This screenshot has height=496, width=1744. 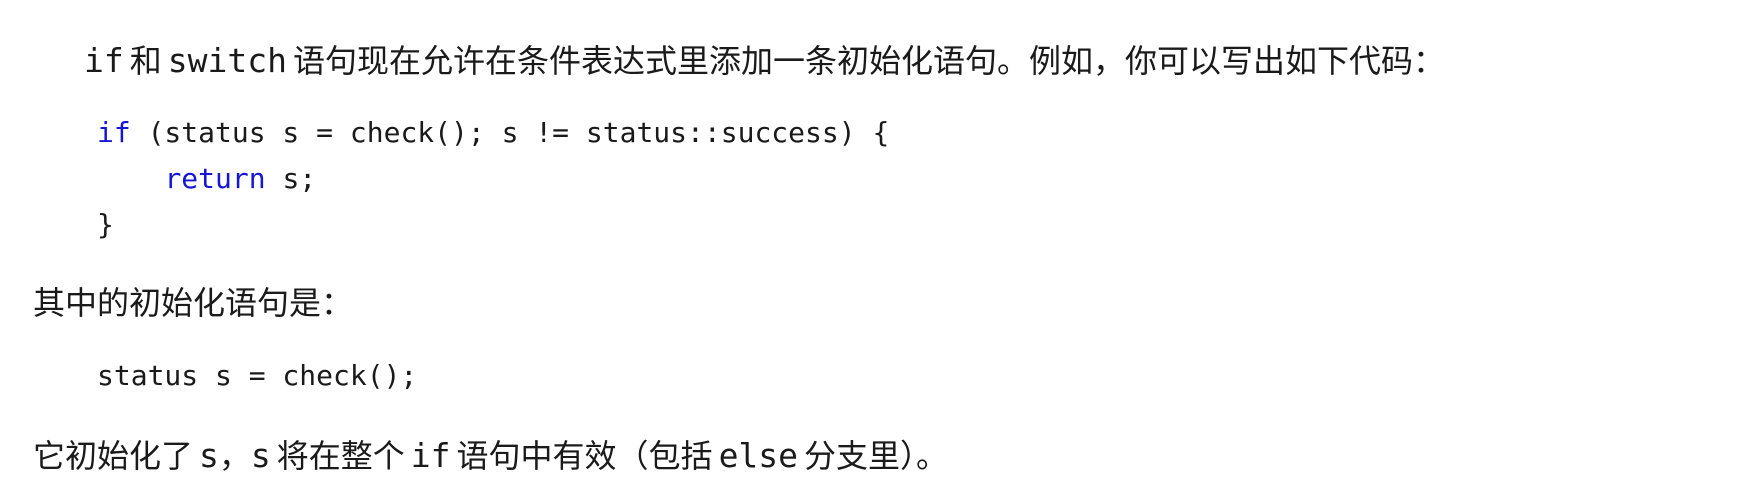 I want to click on init-intro-text: 其中的初始化语句是：, so click(x=193, y=303).